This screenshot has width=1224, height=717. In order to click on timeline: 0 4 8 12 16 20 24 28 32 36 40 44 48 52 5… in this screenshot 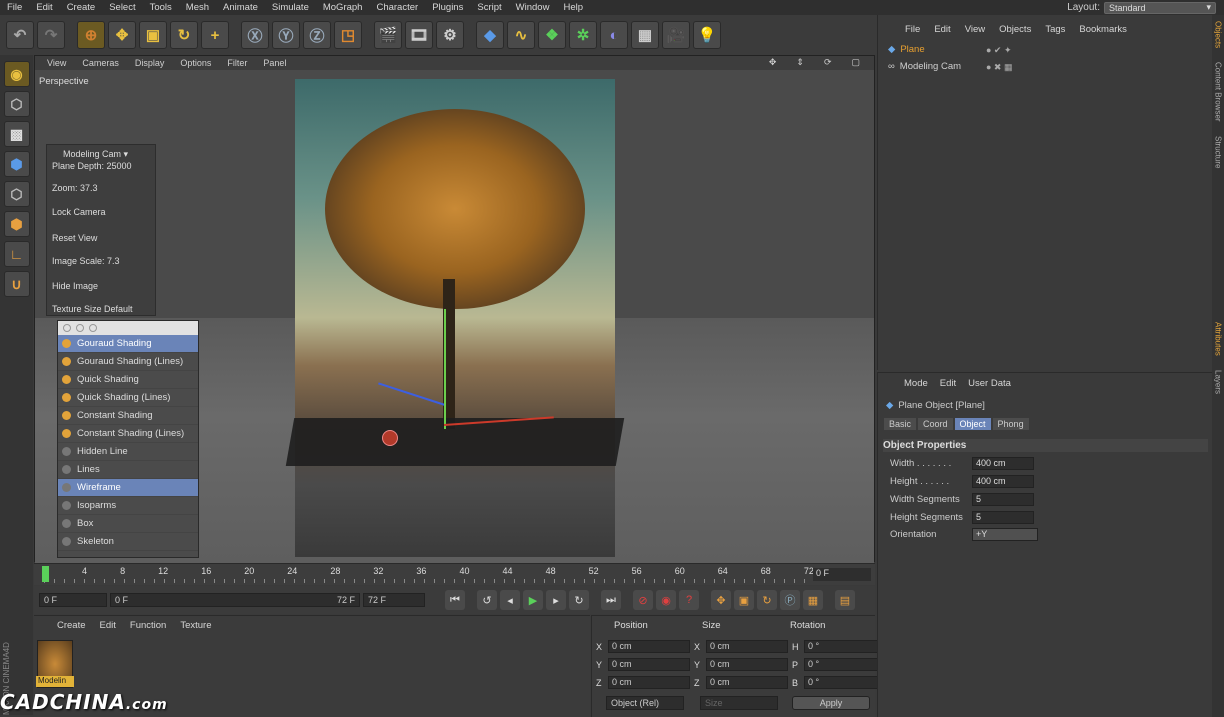, I will do `click(454, 574)`.